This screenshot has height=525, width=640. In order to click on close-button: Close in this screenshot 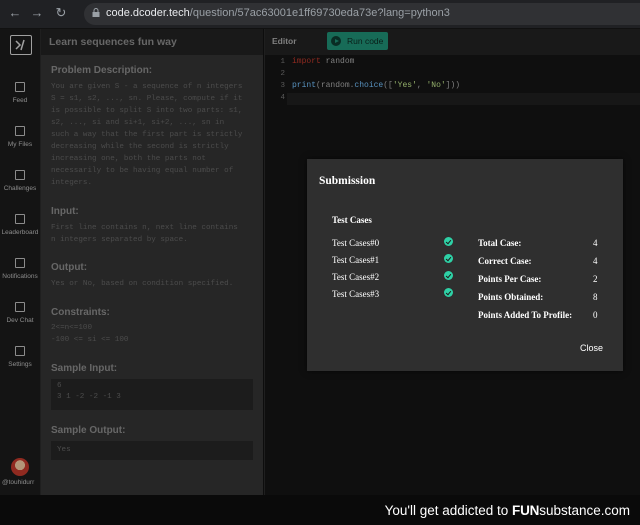, I will do `click(591, 348)`.